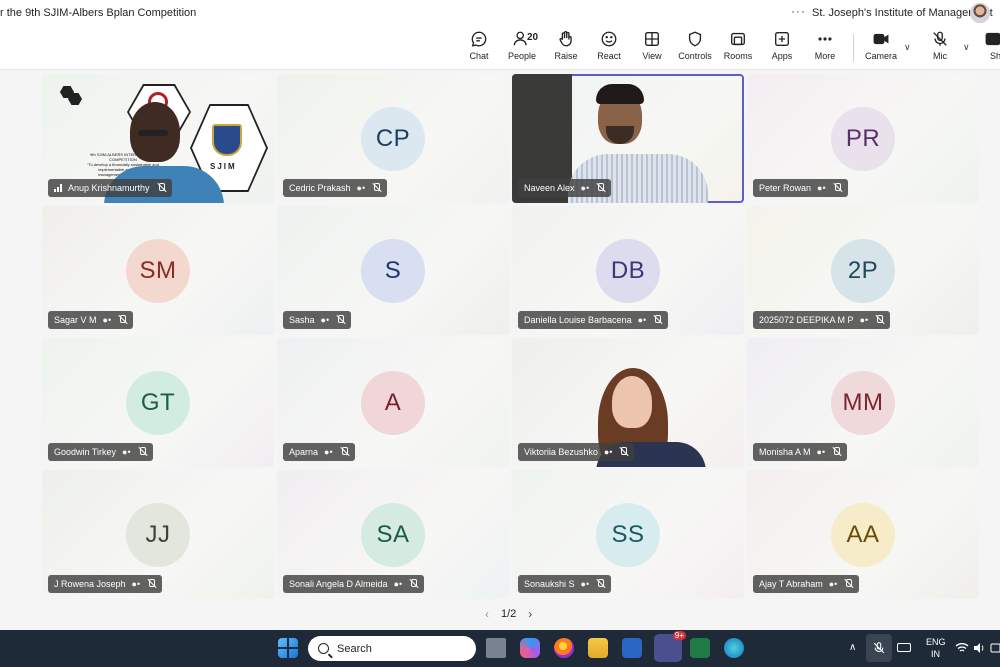 Image resolution: width=1000 pixels, height=667 pixels. What do you see at coordinates (530, 614) in the screenshot?
I see `next-page-button: ›` at bounding box center [530, 614].